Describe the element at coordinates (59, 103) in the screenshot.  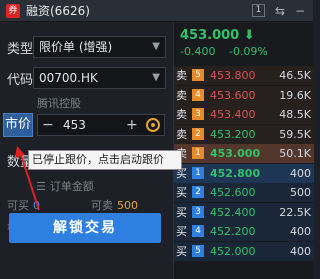
I see `stock-name: 腾讯控股` at that location.